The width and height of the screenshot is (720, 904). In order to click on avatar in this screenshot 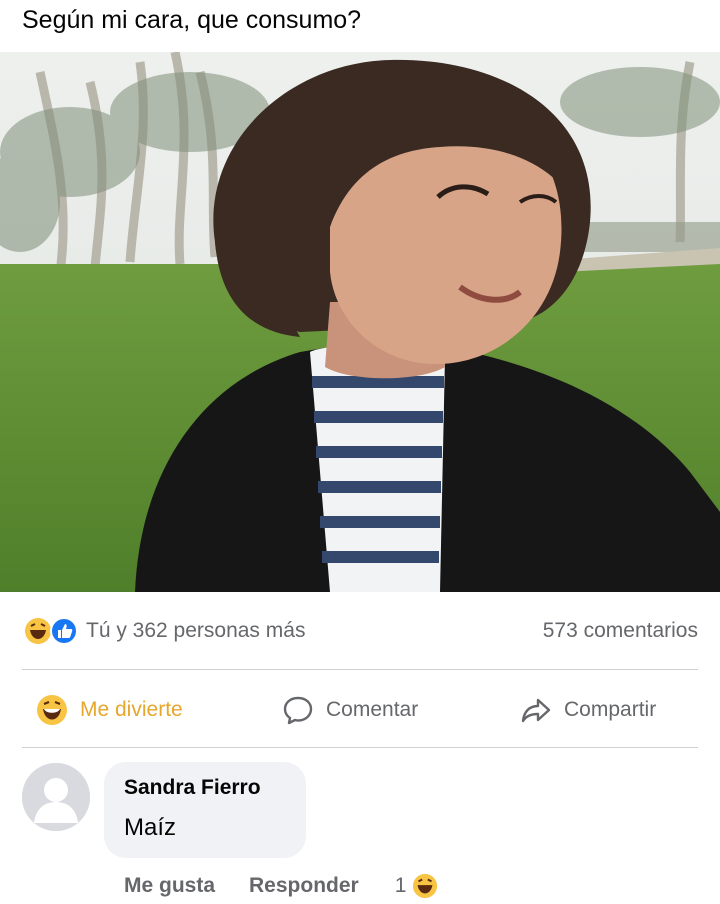, I will do `click(56, 797)`.